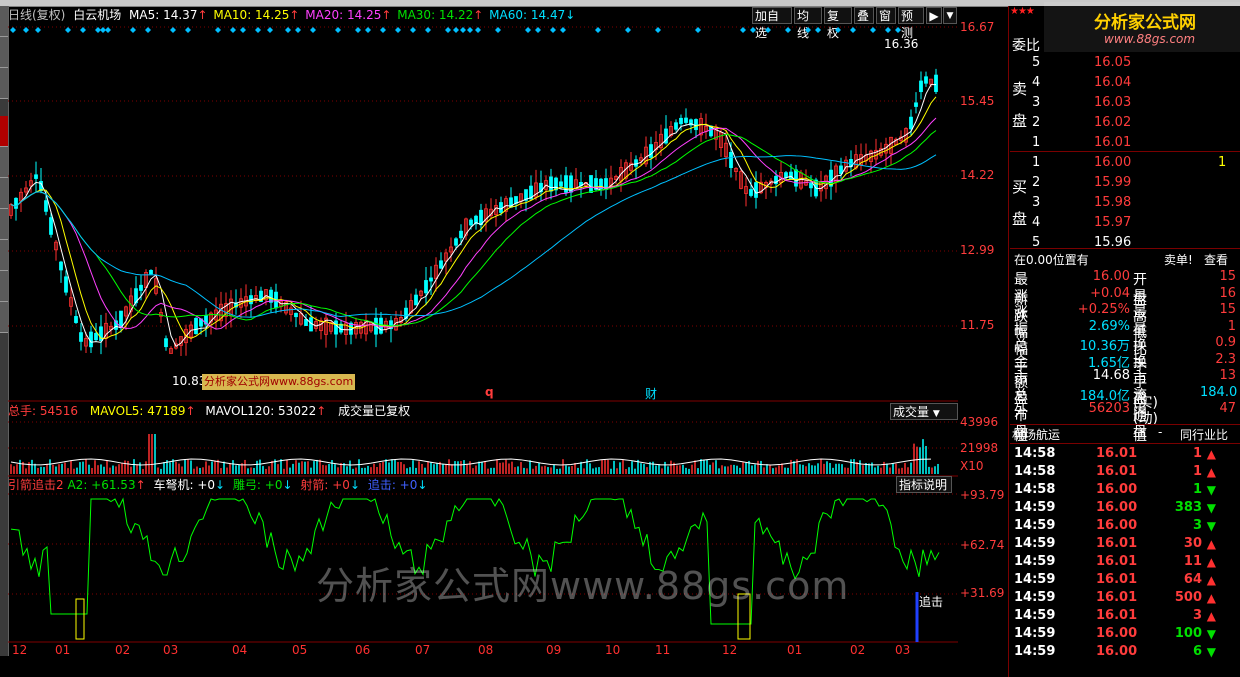  Describe the element at coordinates (808, 23) in the screenshot. I see `ma-button: 均线` at that location.